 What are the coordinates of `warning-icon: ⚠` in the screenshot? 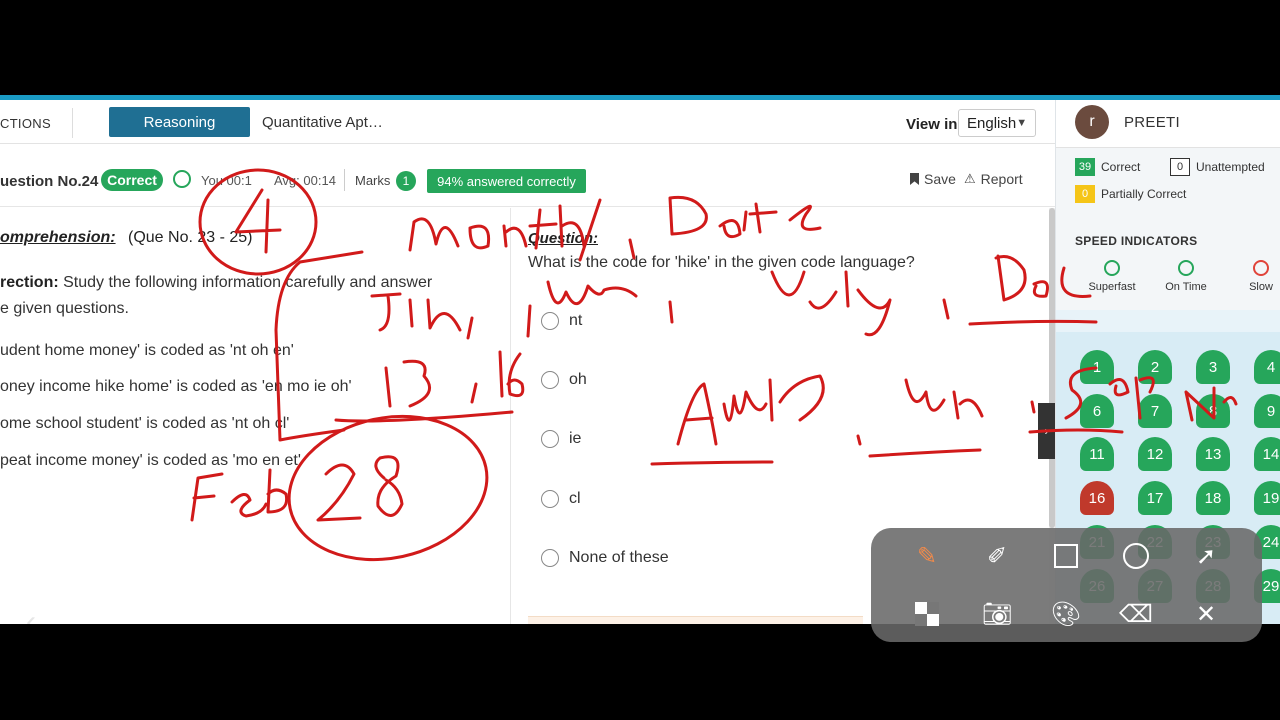 It's located at (970, 178).